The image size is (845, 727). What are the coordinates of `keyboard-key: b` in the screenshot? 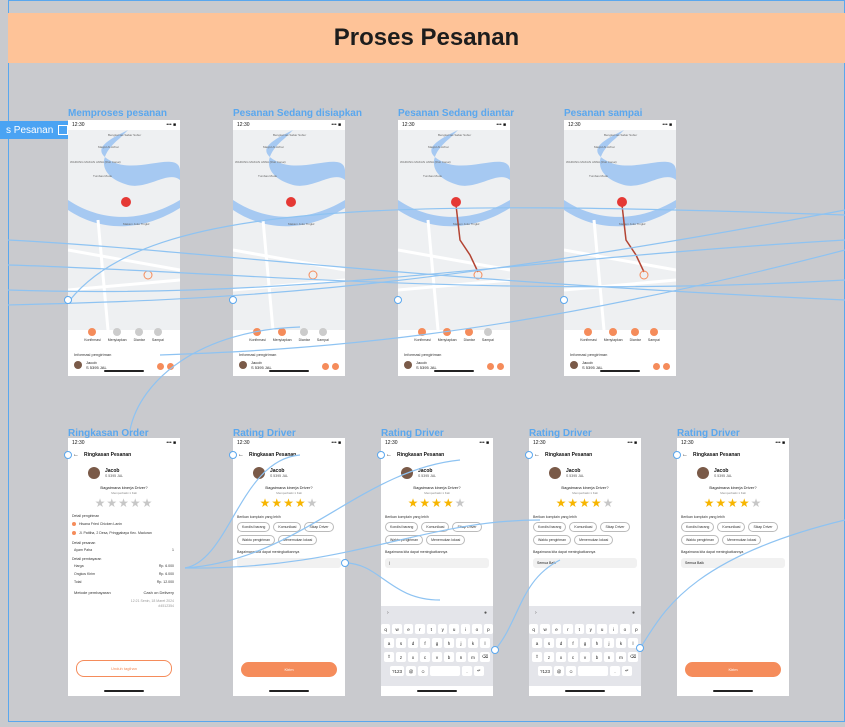 It's located at (597, 657).